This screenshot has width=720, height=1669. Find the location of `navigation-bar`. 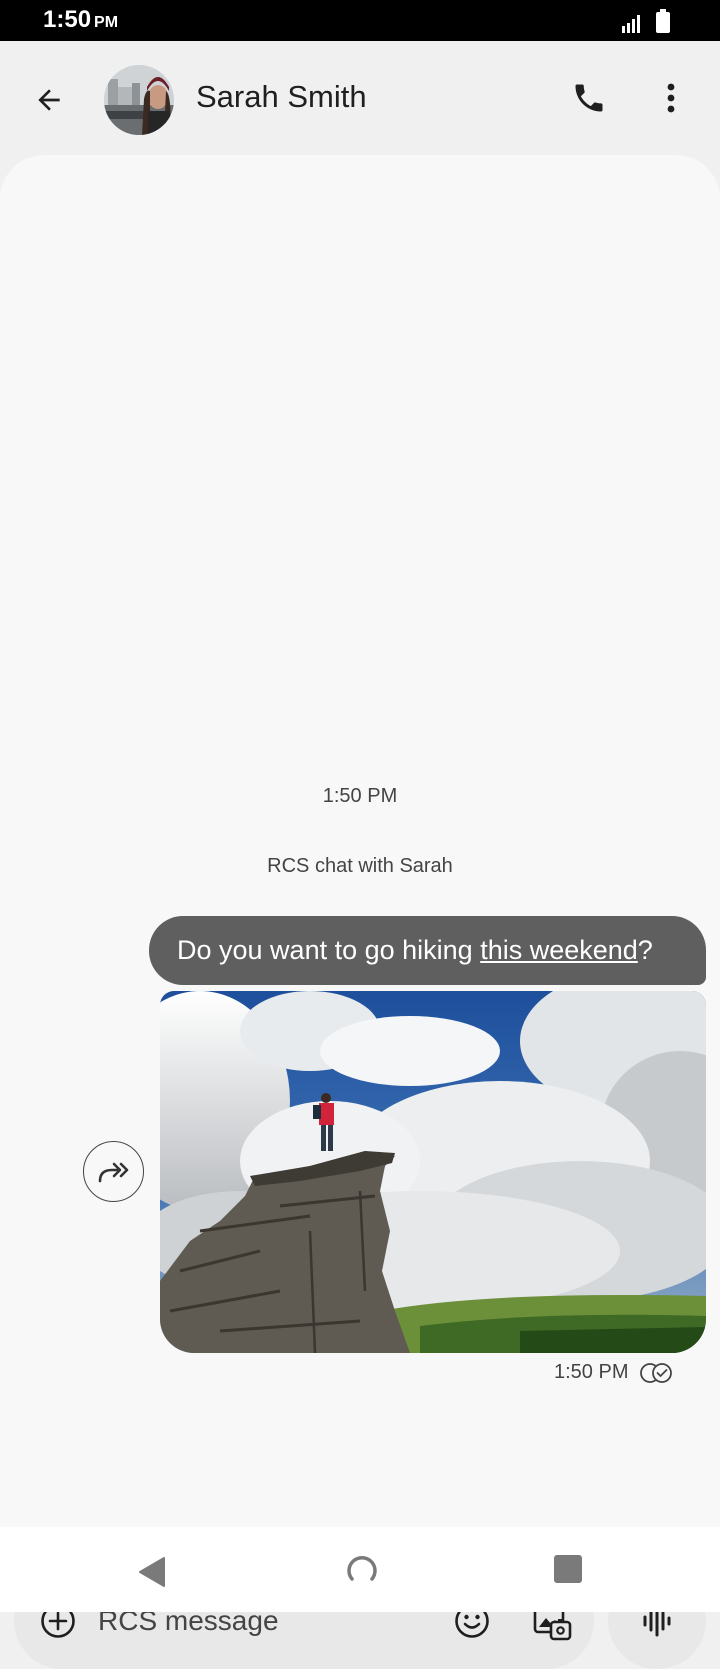

navigation-bar is located at coordinates (360, 1569).